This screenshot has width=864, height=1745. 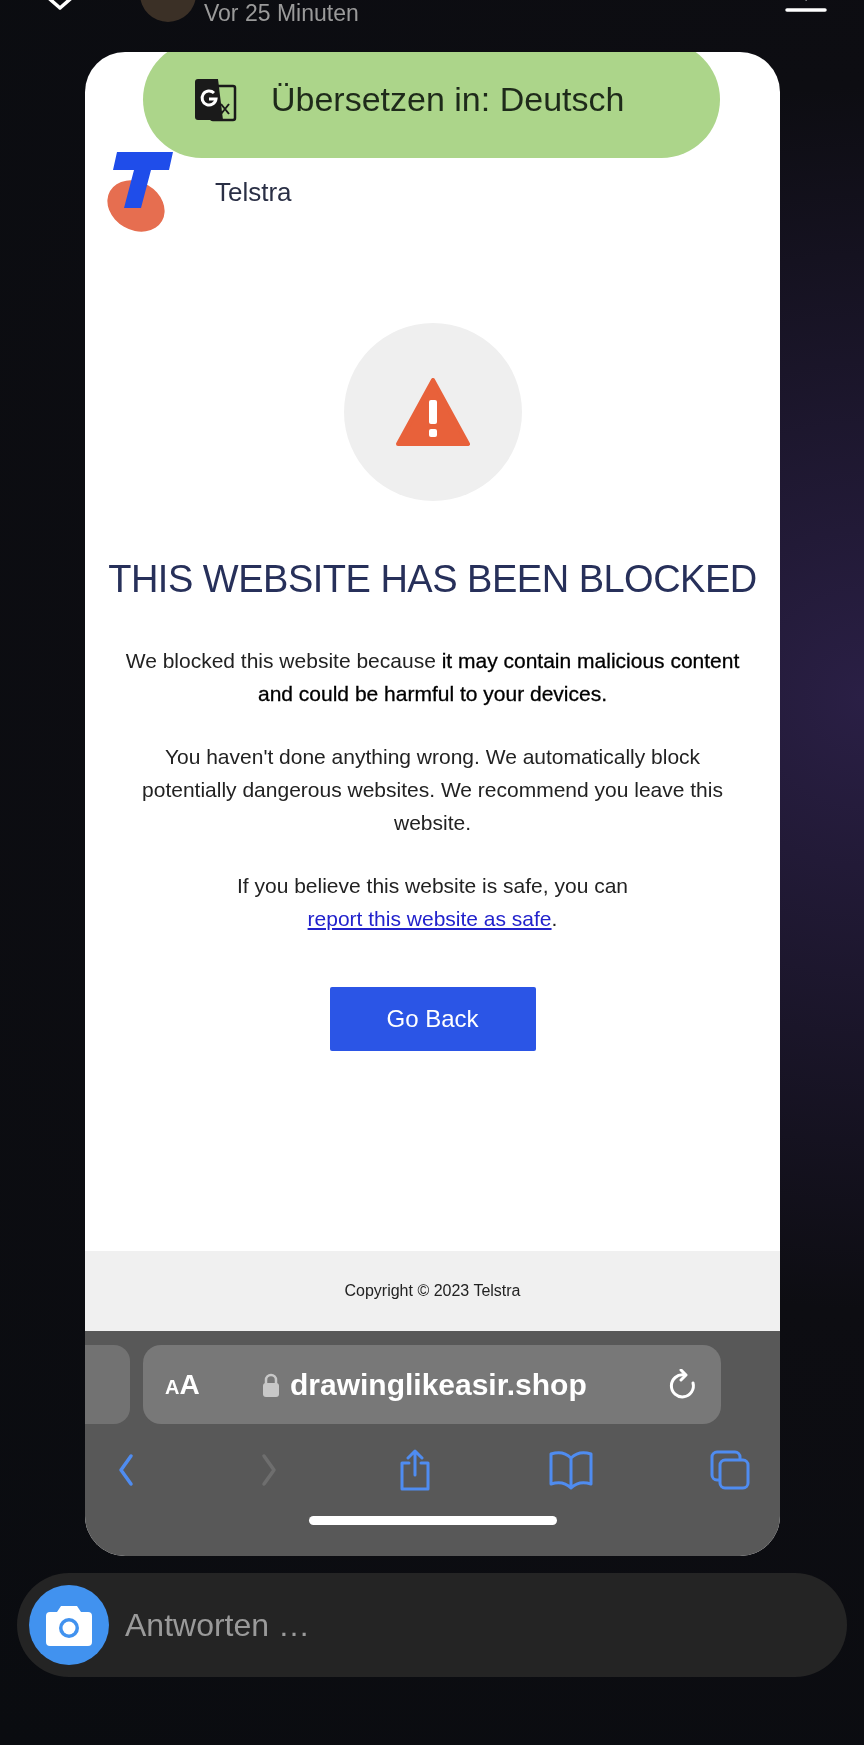 I want to click on camera-button, so click(x=69, y=1625).